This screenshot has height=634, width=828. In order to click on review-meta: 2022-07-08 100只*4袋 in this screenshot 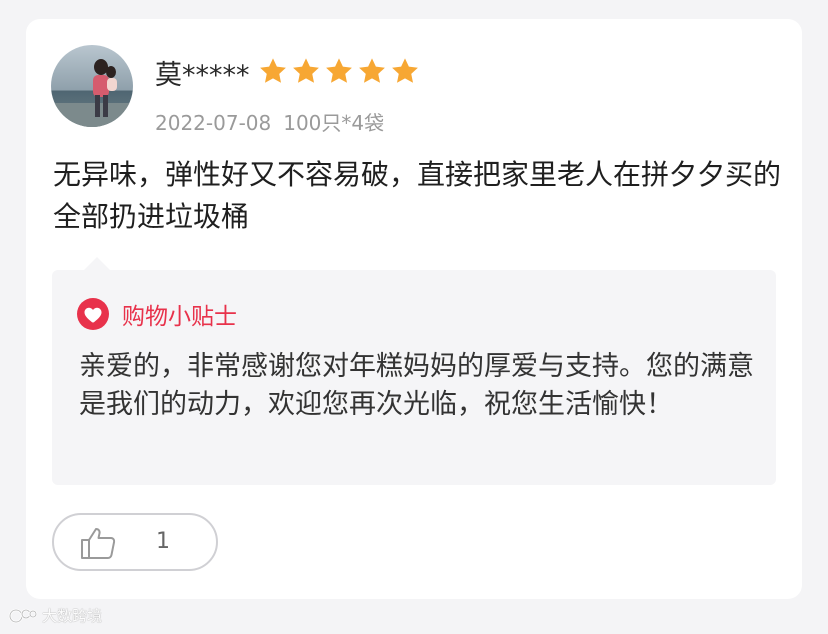, I will do `click(269, 121)`.